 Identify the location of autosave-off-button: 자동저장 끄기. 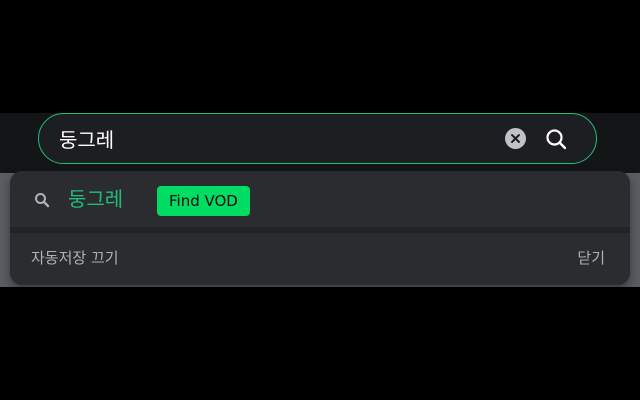
(75, 258).